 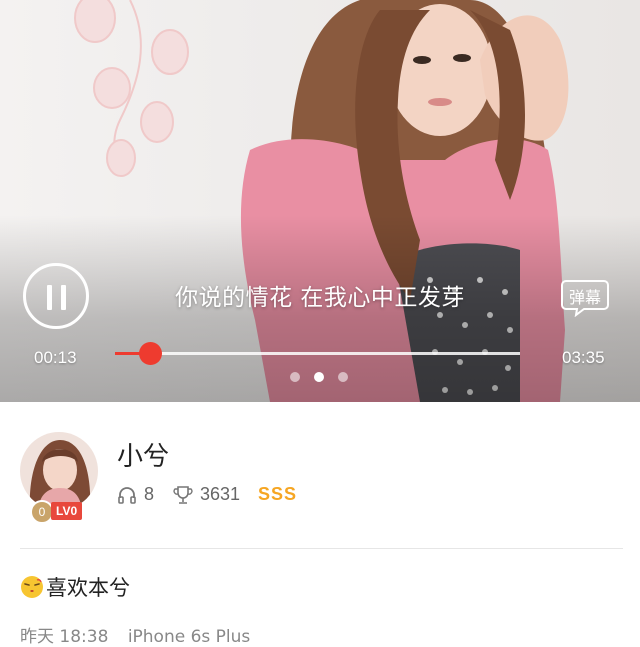 What do you see at coordinates (67, 511) in the screenshot?
I see `level-badge: LV0` at bounding box center [67, 511].